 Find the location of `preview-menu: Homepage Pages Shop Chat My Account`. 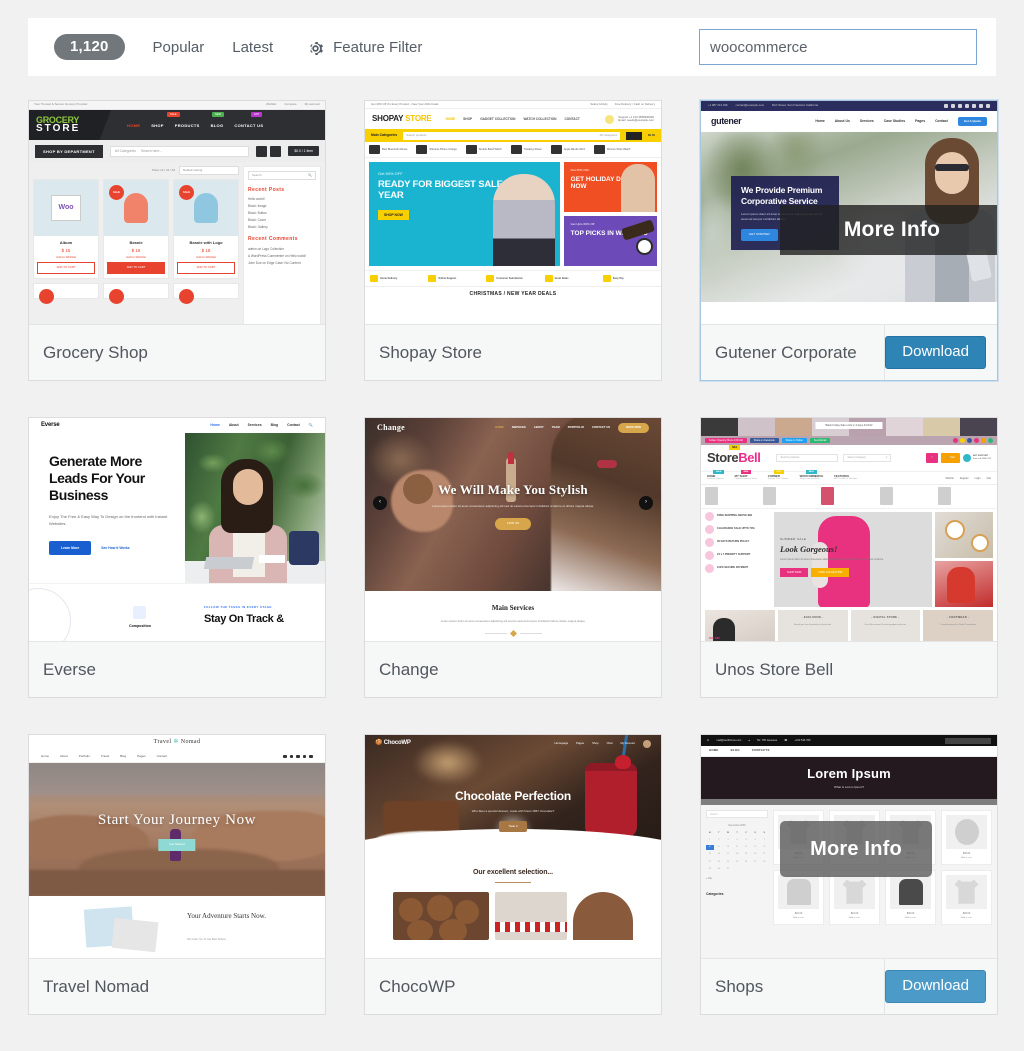

preview-menu: Homepage Pages Shop Chat My Account is located at coordinates (602, 743).